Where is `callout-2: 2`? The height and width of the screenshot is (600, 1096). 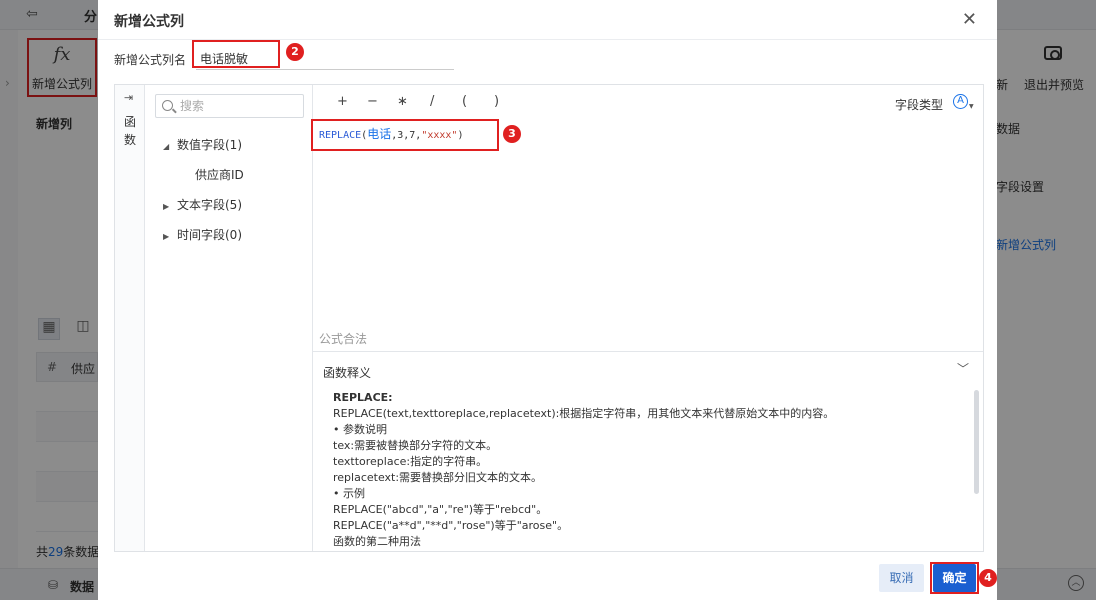
callout-2: 2 is located at coordinates (295, 52).